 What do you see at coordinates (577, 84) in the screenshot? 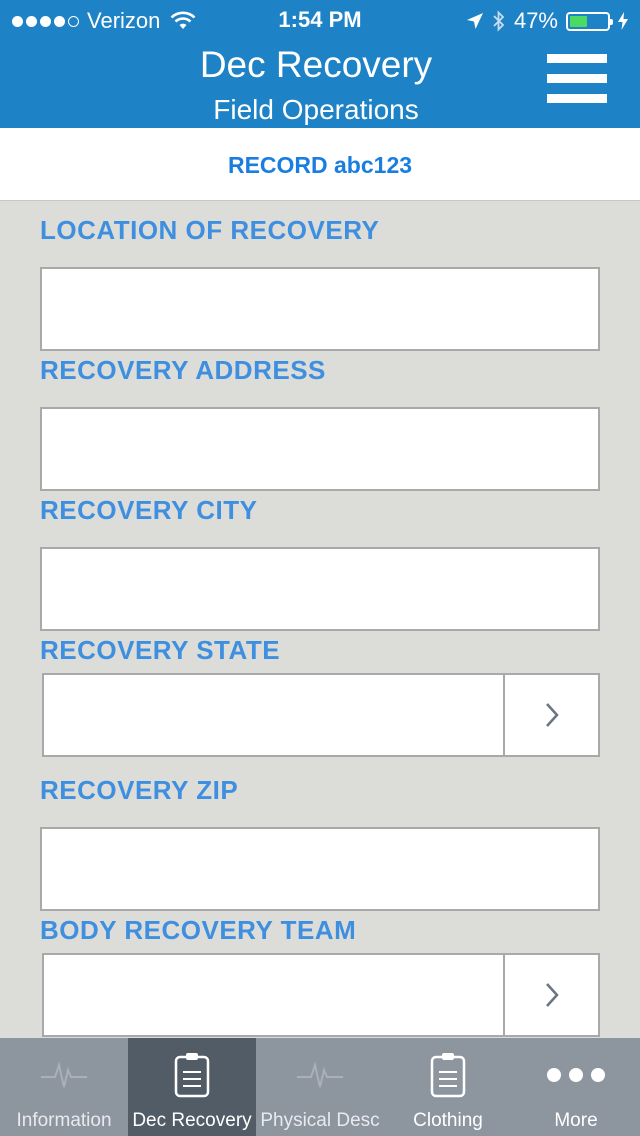
I see `hamburger-menu-icon` at bounding box center [577, 84].